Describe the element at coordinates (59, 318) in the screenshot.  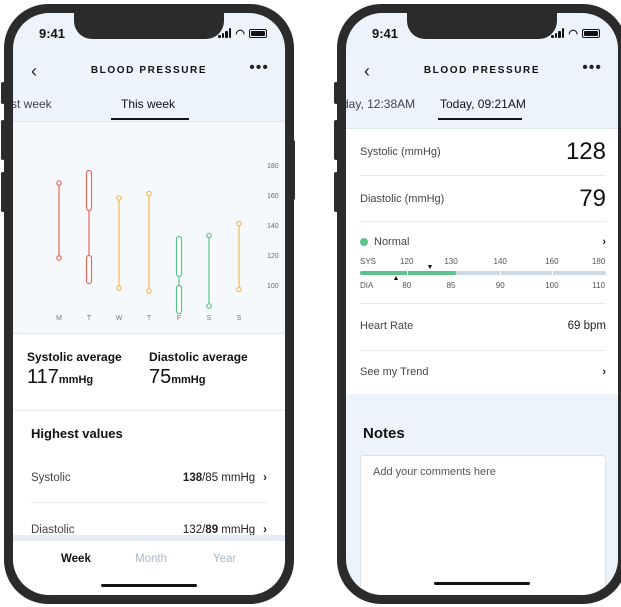
I see `x-tick-label: M` at that location.